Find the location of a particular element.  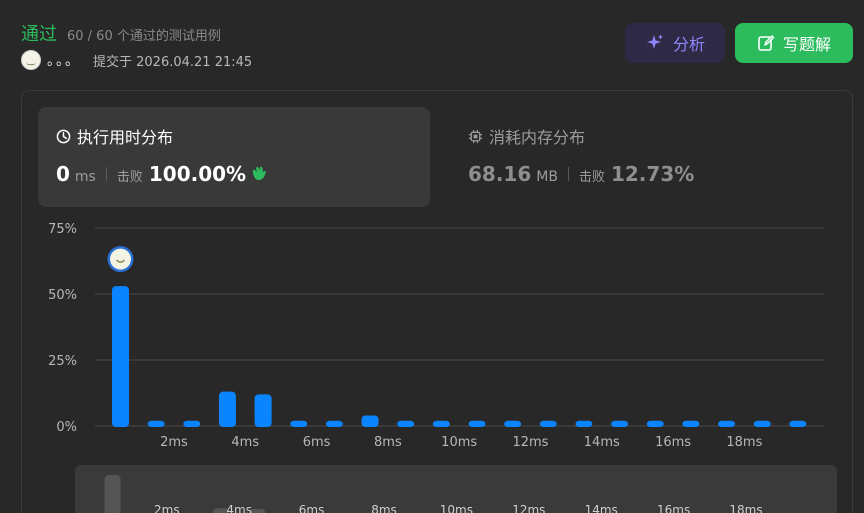

x-tick-label: 2ms is located at coordinates (174, 442).